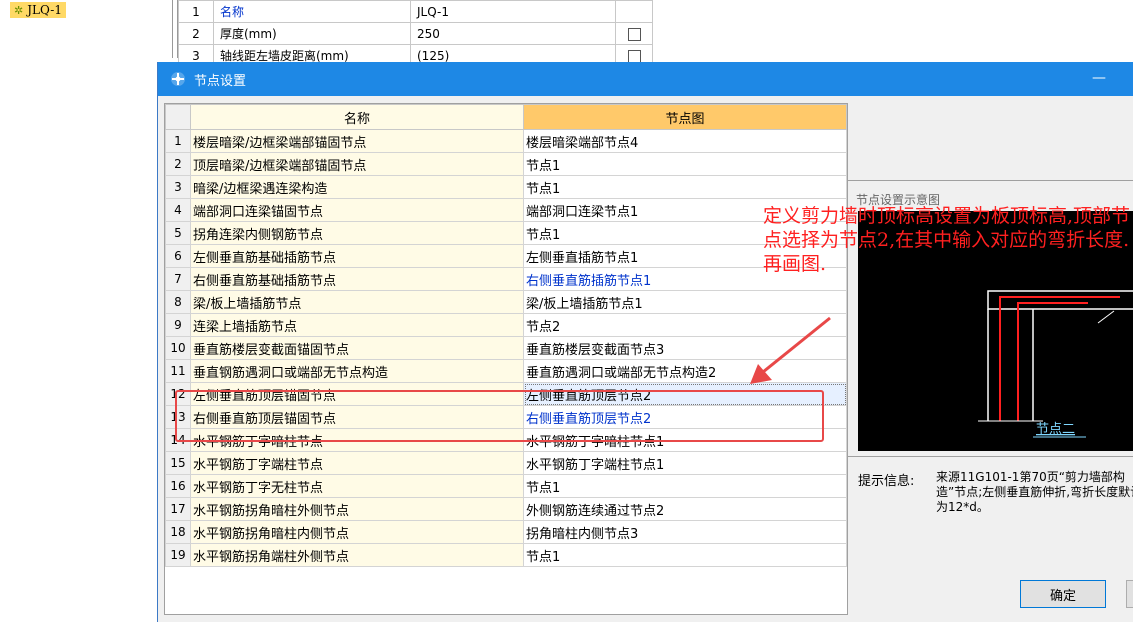 Image resolution: width=1133 pixels, height=622 pixels. Describe the element at coordinates (886, 481) in the screenshot. I see `hint-label: 提示信息:` at that location.